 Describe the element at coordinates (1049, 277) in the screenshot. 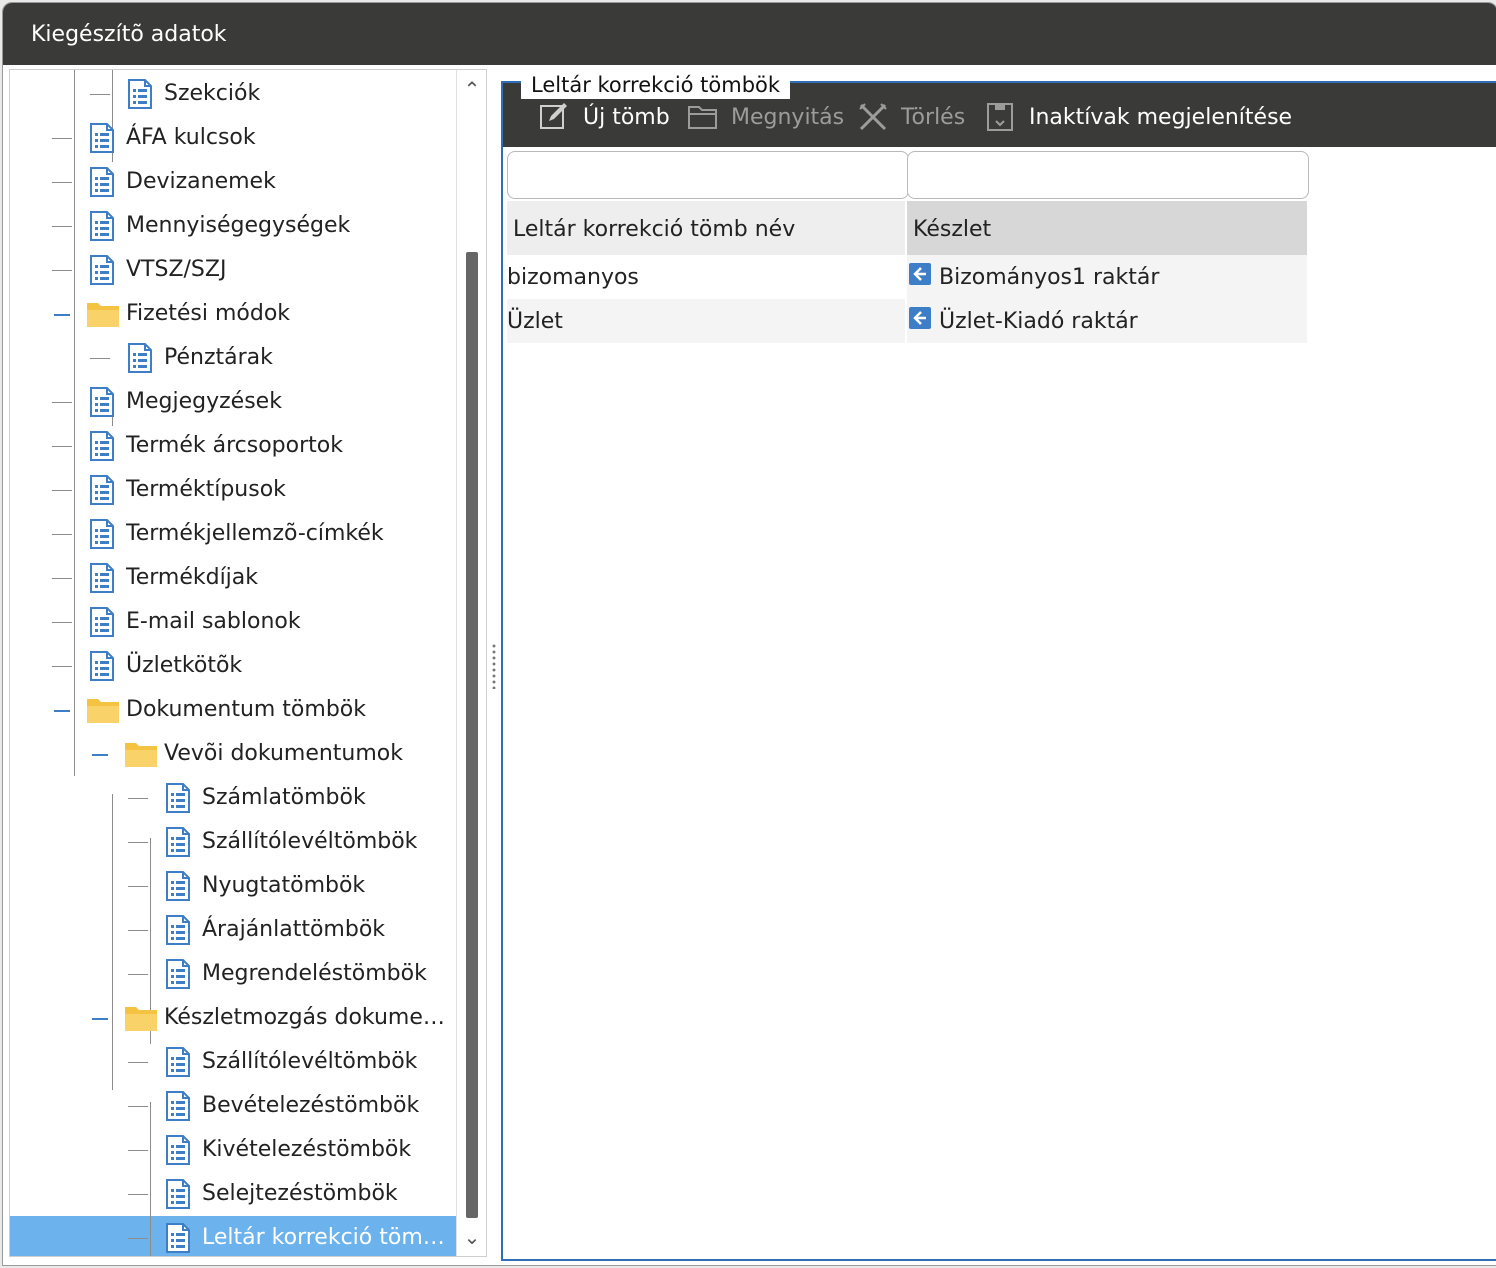

I see `cell-stock: Bizományos1 raktár` at that location.